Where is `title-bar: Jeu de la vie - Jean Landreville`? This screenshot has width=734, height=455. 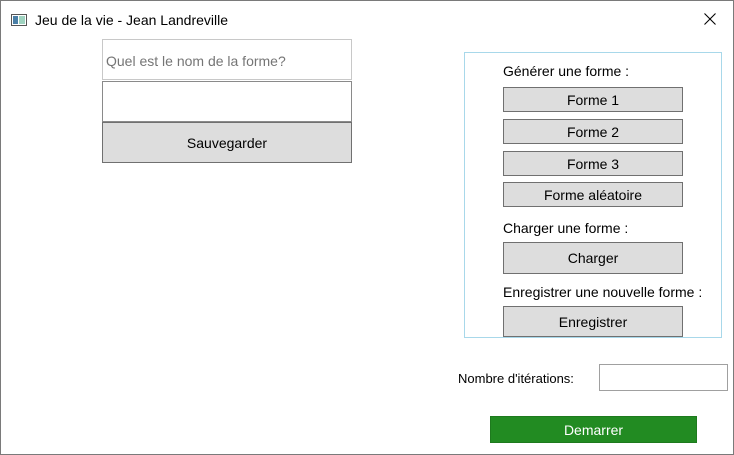 title-bar: Jeu de la vie - Jean Landreville is located at coordinates (367, 19).